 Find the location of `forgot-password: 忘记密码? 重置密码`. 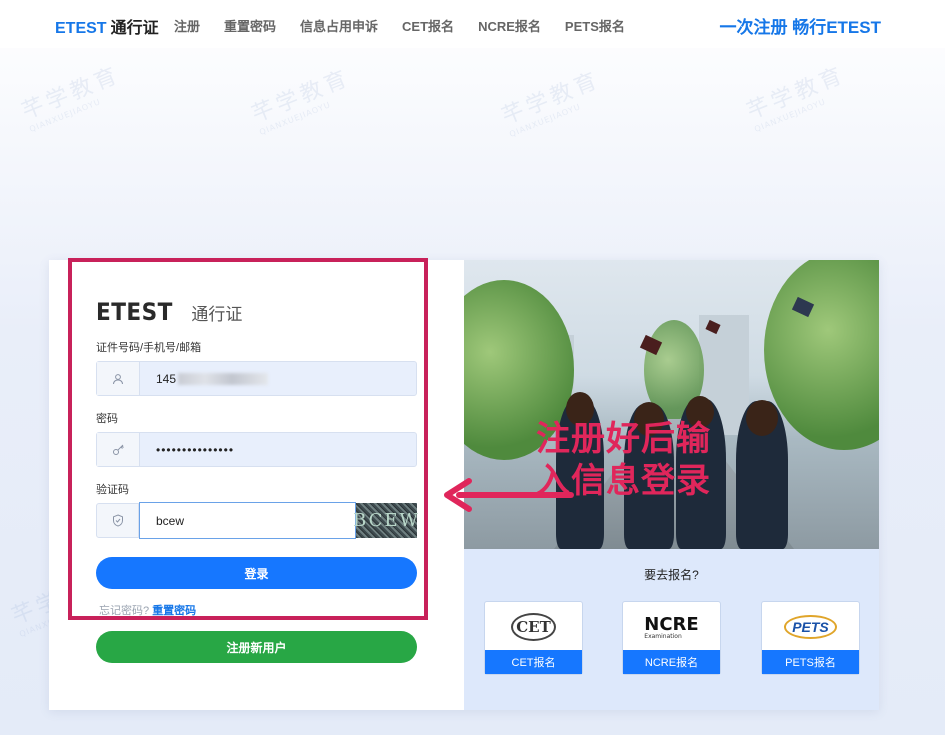

forgot-password: 忘记密码? 重置密码 is located at coordinates (147, 610).